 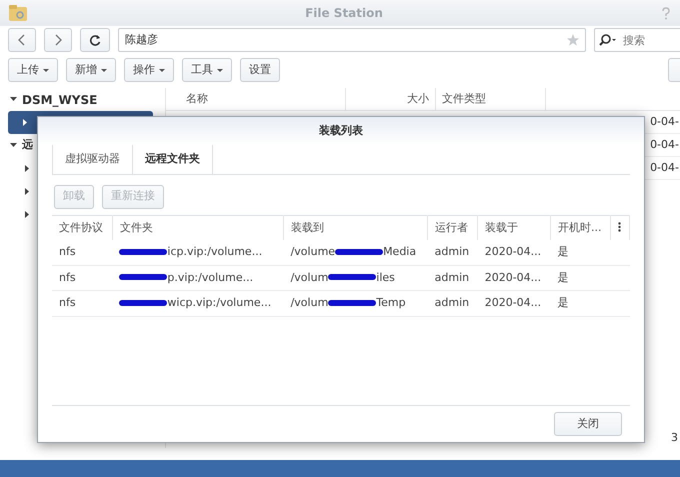 I want to click on search-icon, so click(x=608, y=40).